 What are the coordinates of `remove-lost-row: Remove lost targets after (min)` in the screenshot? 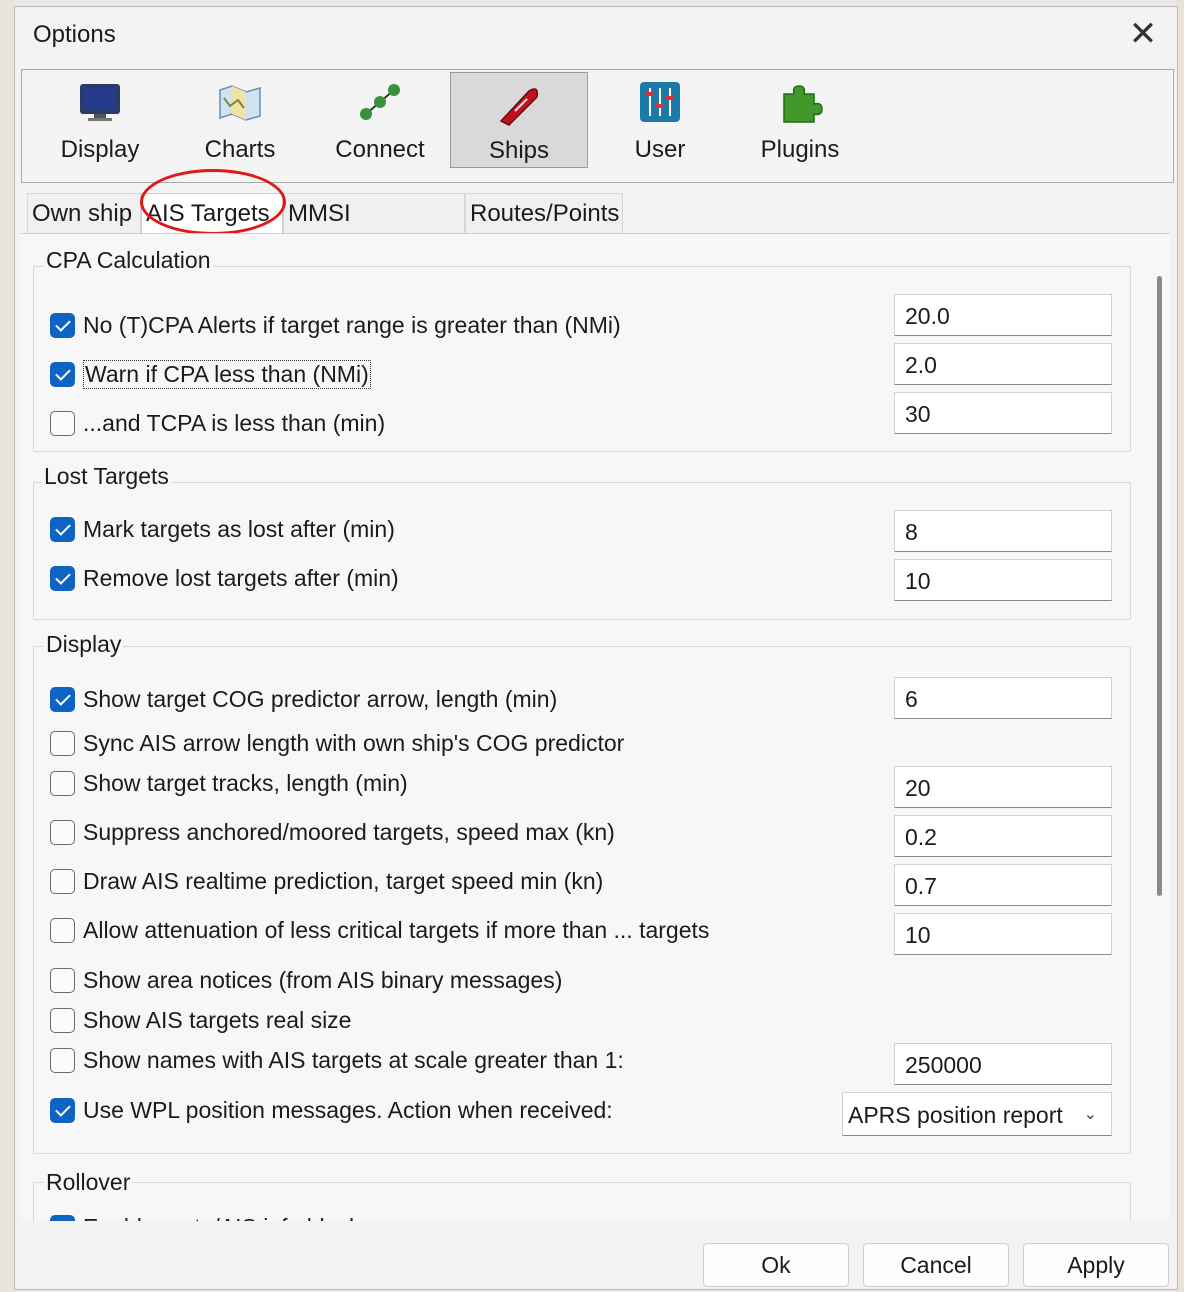 It's located at (224, 578).